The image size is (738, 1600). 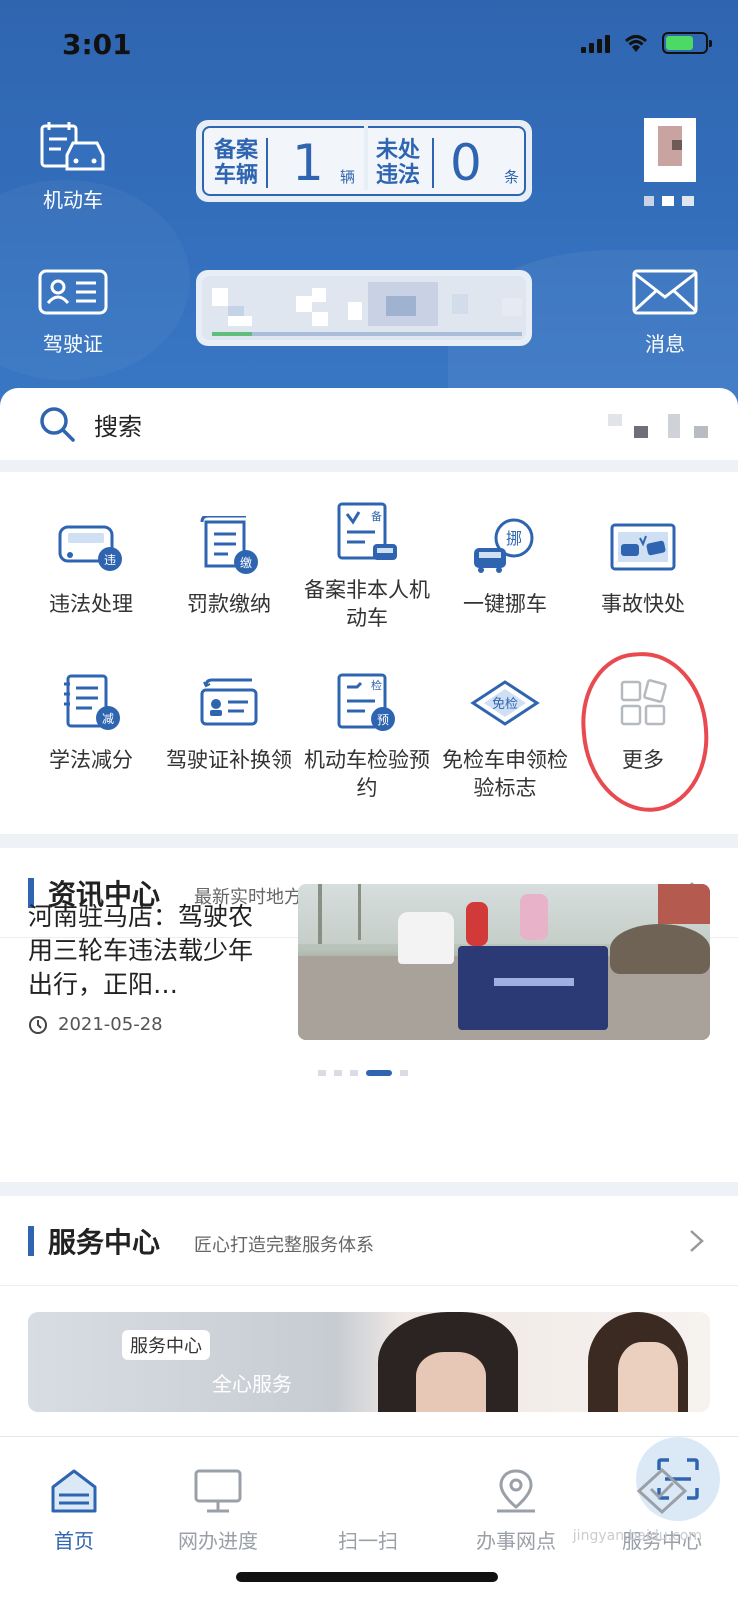 What do you see at coordinates (670, 150) in the screenshot?
I see `avatar` at bounding box center [670, 150].